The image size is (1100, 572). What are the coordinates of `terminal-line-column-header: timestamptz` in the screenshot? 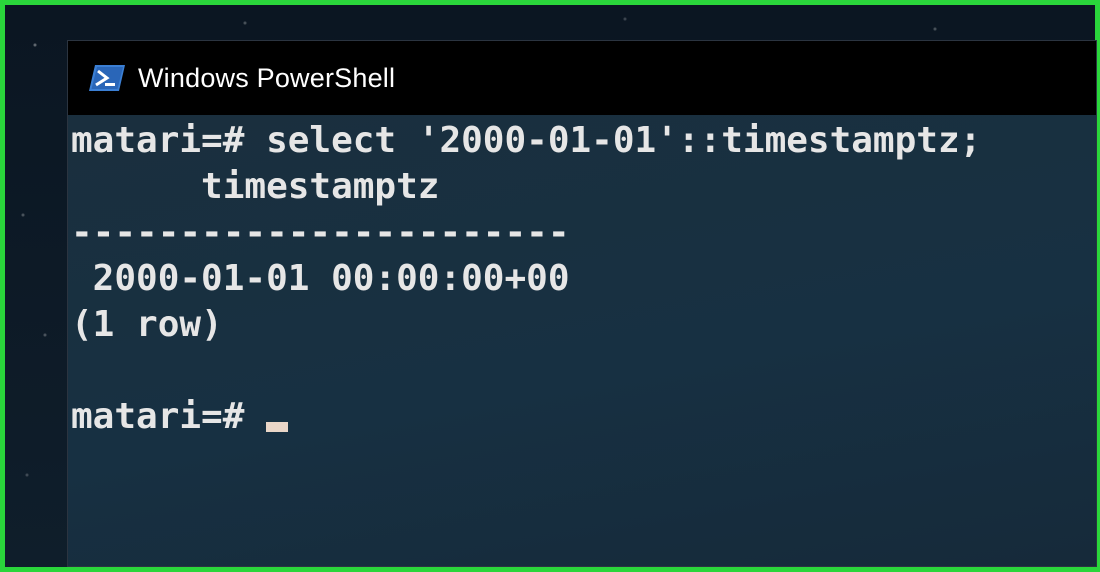 It's located at (255, 186).